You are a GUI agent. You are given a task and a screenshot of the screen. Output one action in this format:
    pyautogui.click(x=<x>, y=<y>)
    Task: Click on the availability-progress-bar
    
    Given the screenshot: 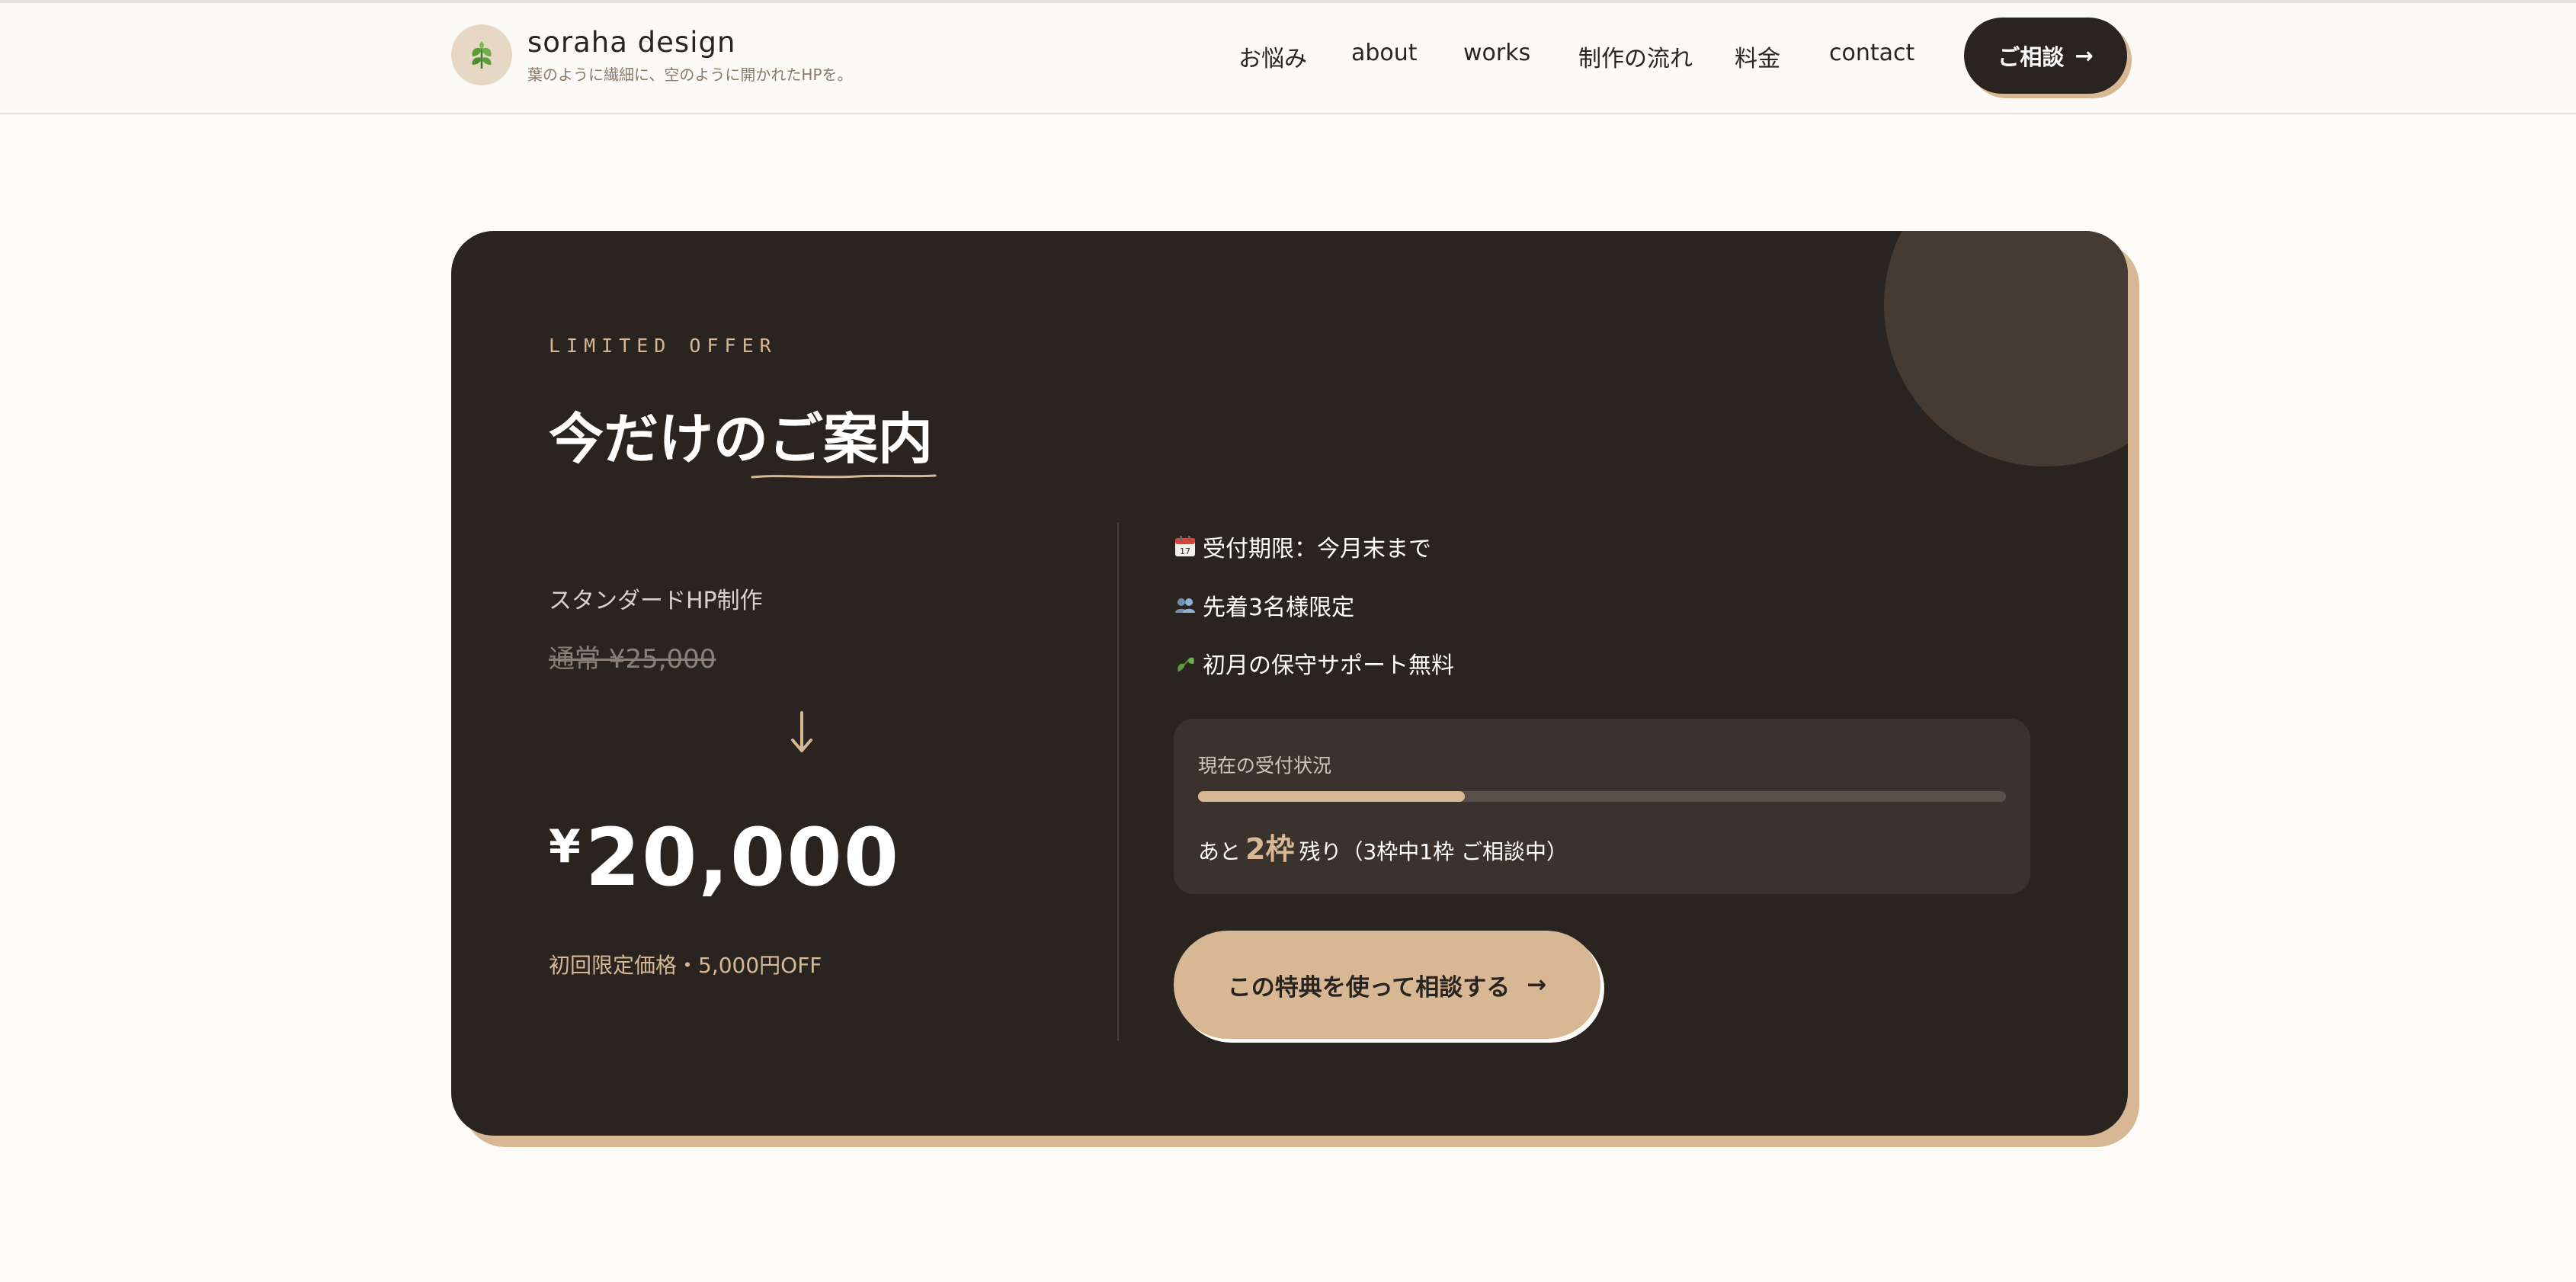 What is the action you would take?
    pyautogui.click(x=1602, y=796)
    